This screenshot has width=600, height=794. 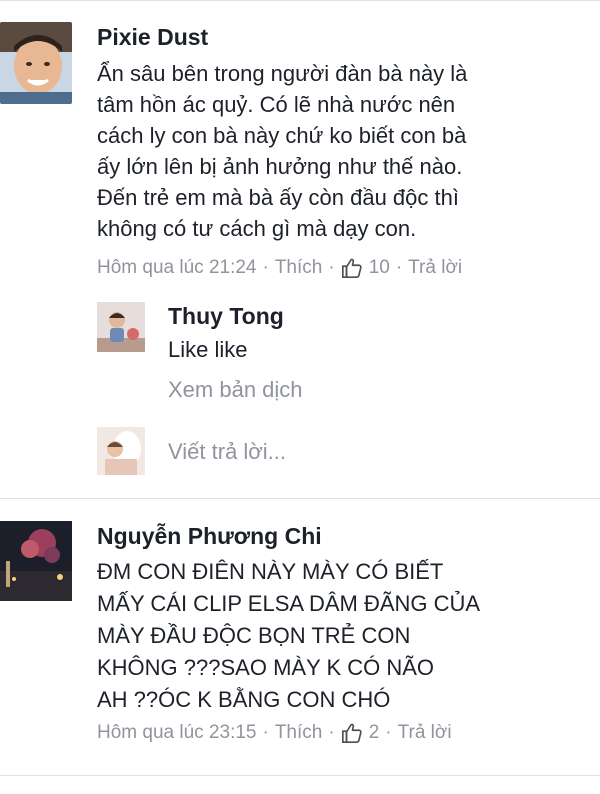 I want to click on comment-meta: Hôm qua lúc 21:24 · Thích · 10 · Trả lời, so click(x=279, y=268).